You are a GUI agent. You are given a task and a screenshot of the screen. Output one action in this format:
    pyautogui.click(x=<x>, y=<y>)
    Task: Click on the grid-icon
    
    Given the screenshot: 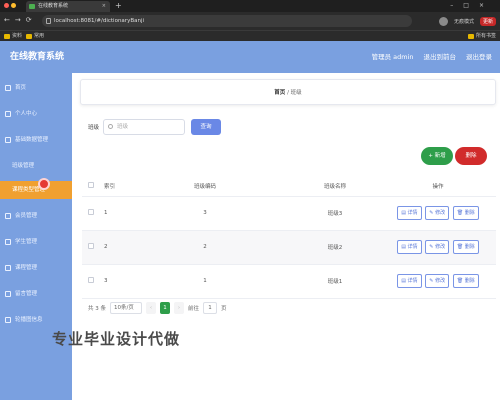 What is the action you would take?
    pyautogui.click(x=8, y=140)
    